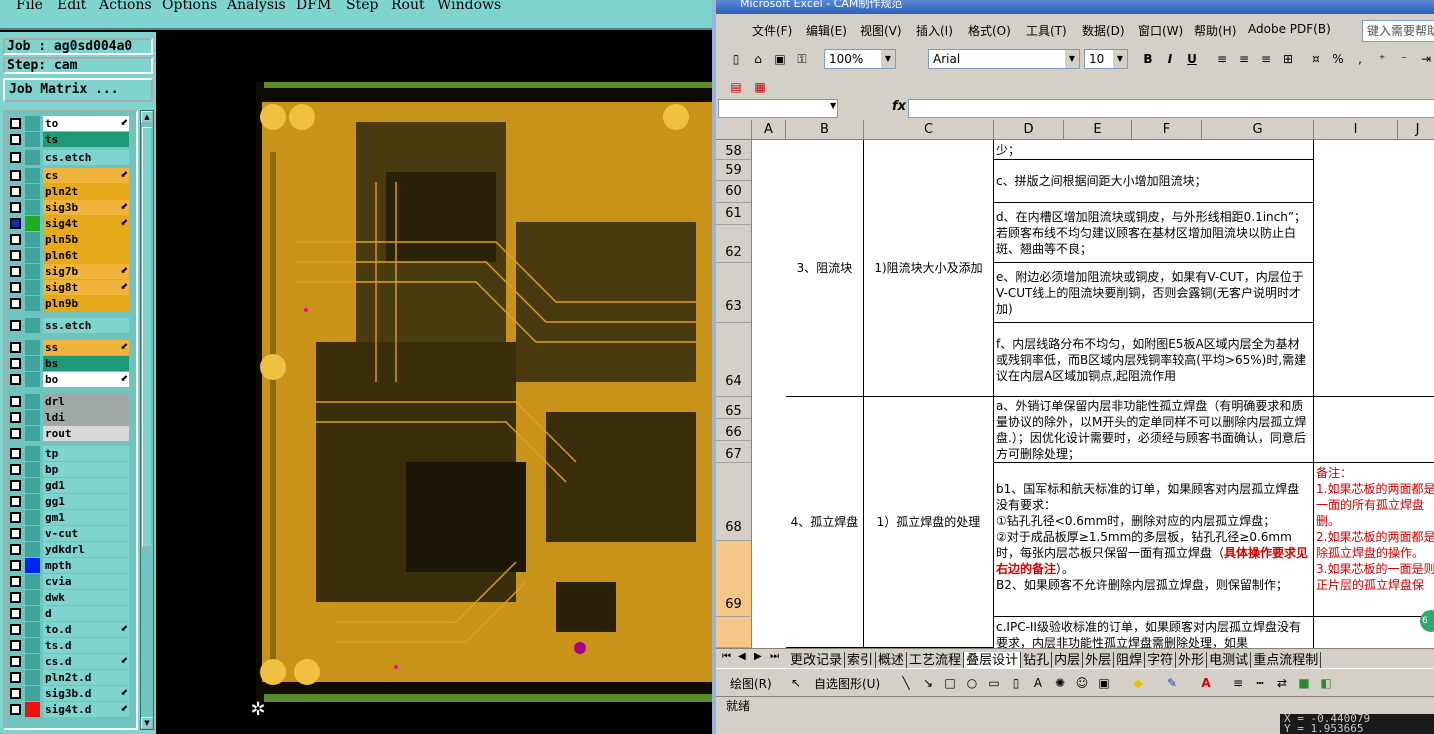 Image resolution: width=1434 pixels, height=734 pixels. What do you see at coordinates (817, 660) in the screenshot?
I see `tab-change-log: 更改记录` at bounding box center [817, 660].